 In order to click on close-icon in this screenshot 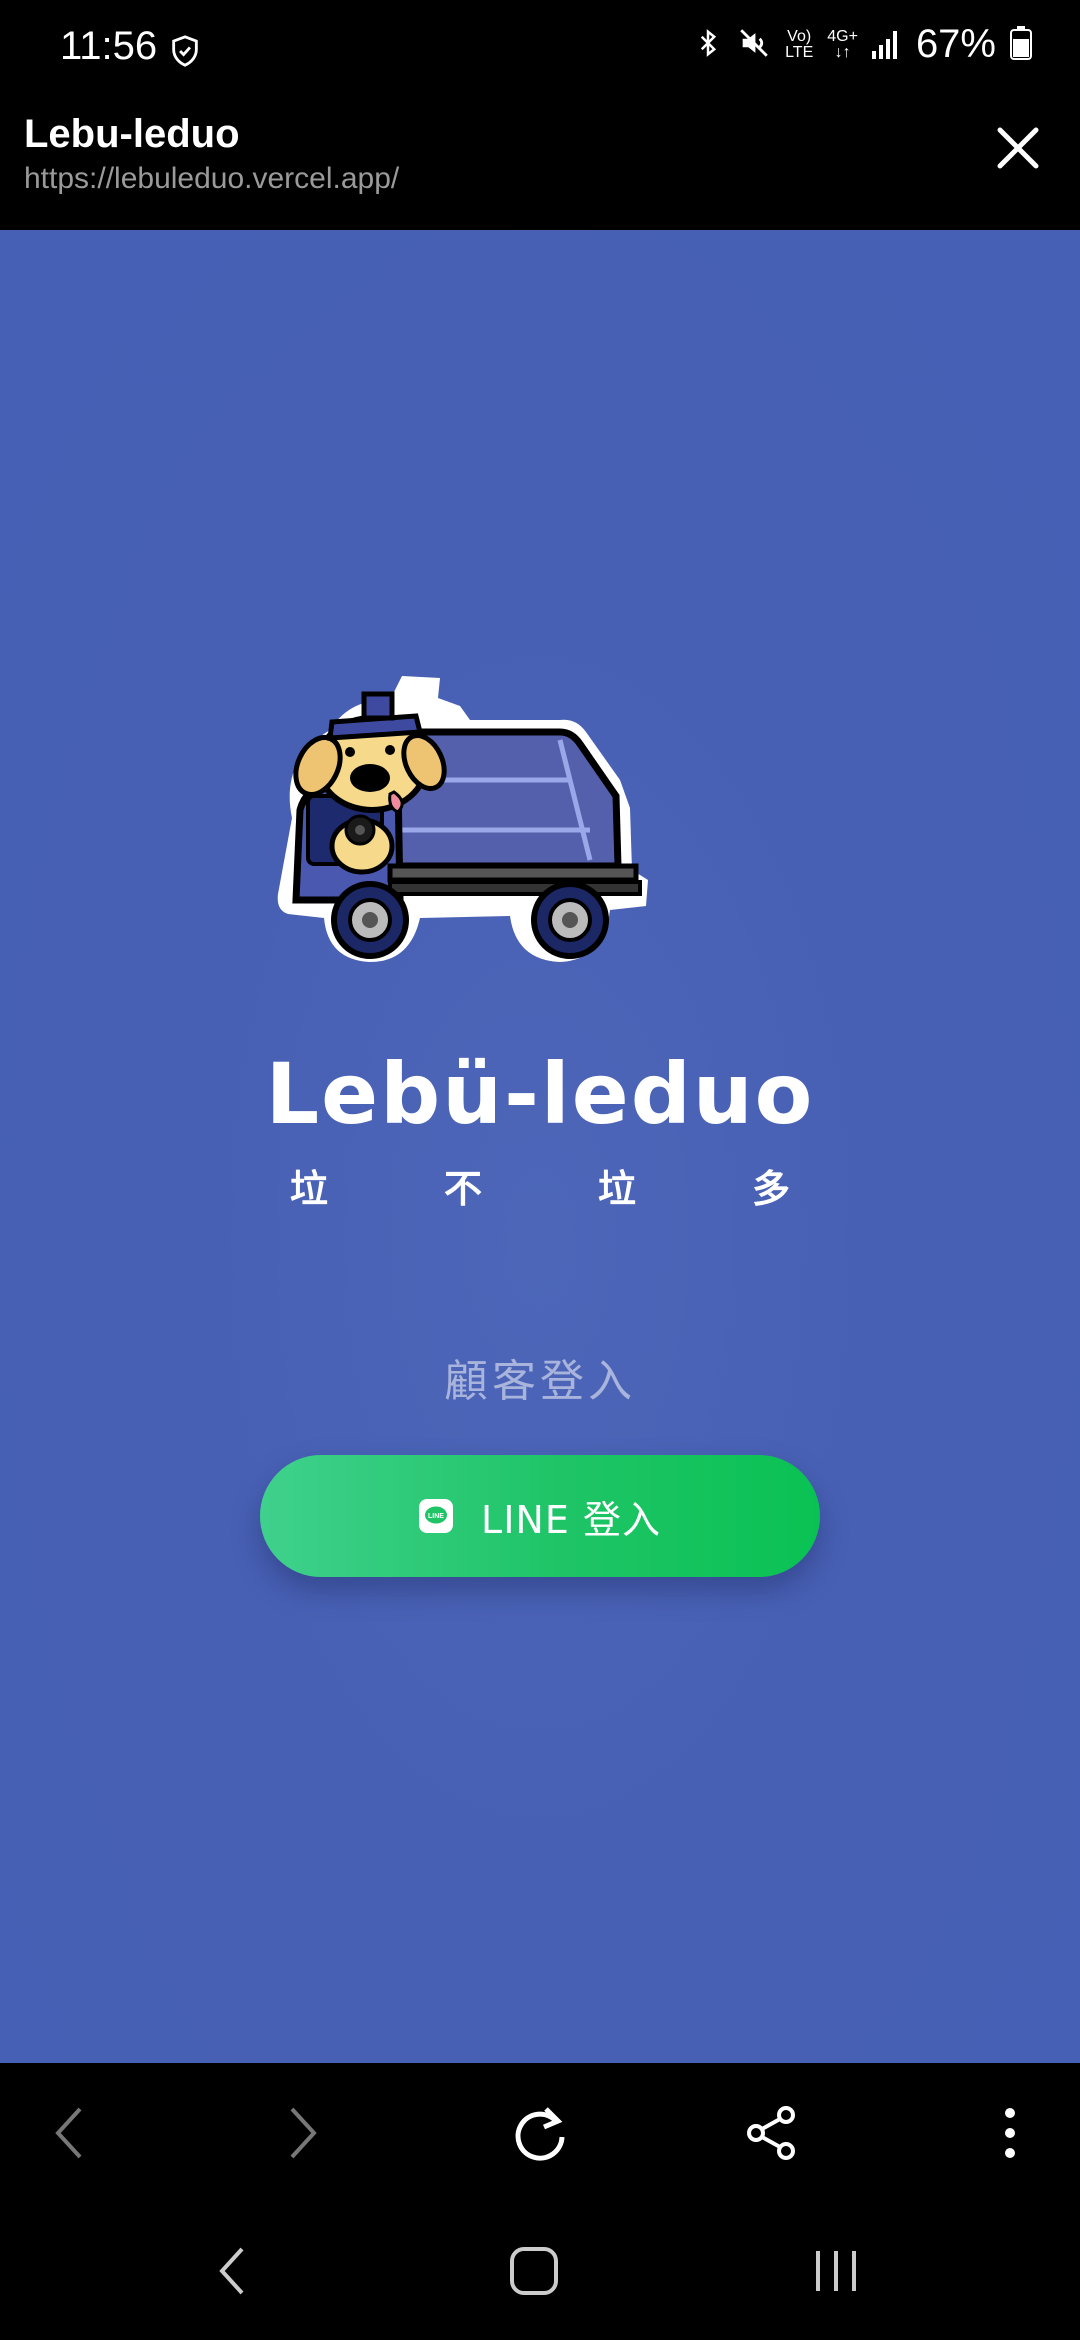, I will do `click(1018, 150)`.